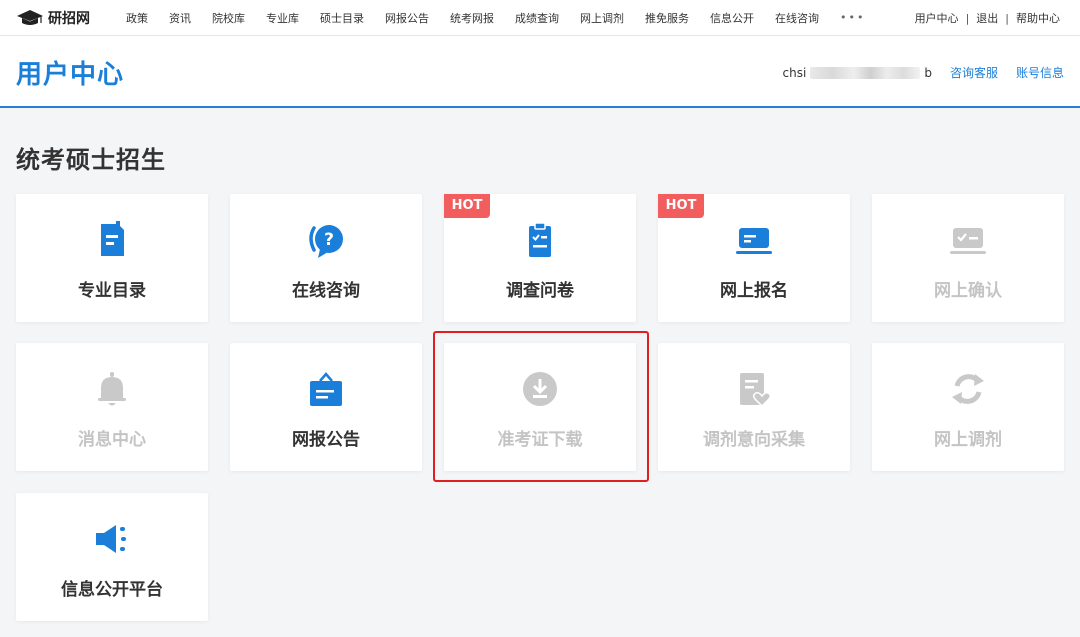  I want to click on card-online-consult: ? 在线咨询, so click(326, 258).